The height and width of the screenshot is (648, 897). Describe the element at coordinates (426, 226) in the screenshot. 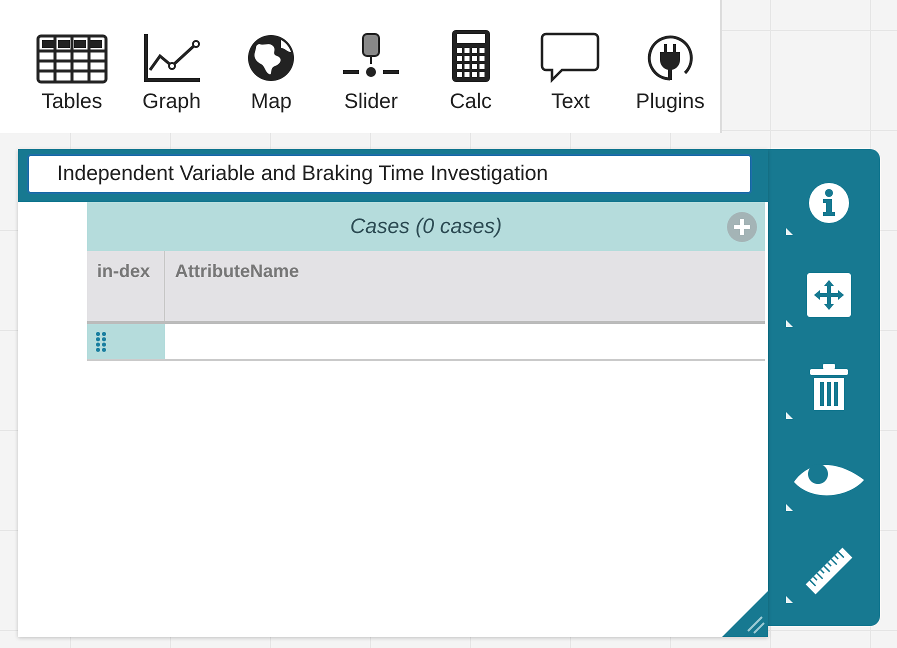

I see `collection-title: Cases (0 cases)` at that location.